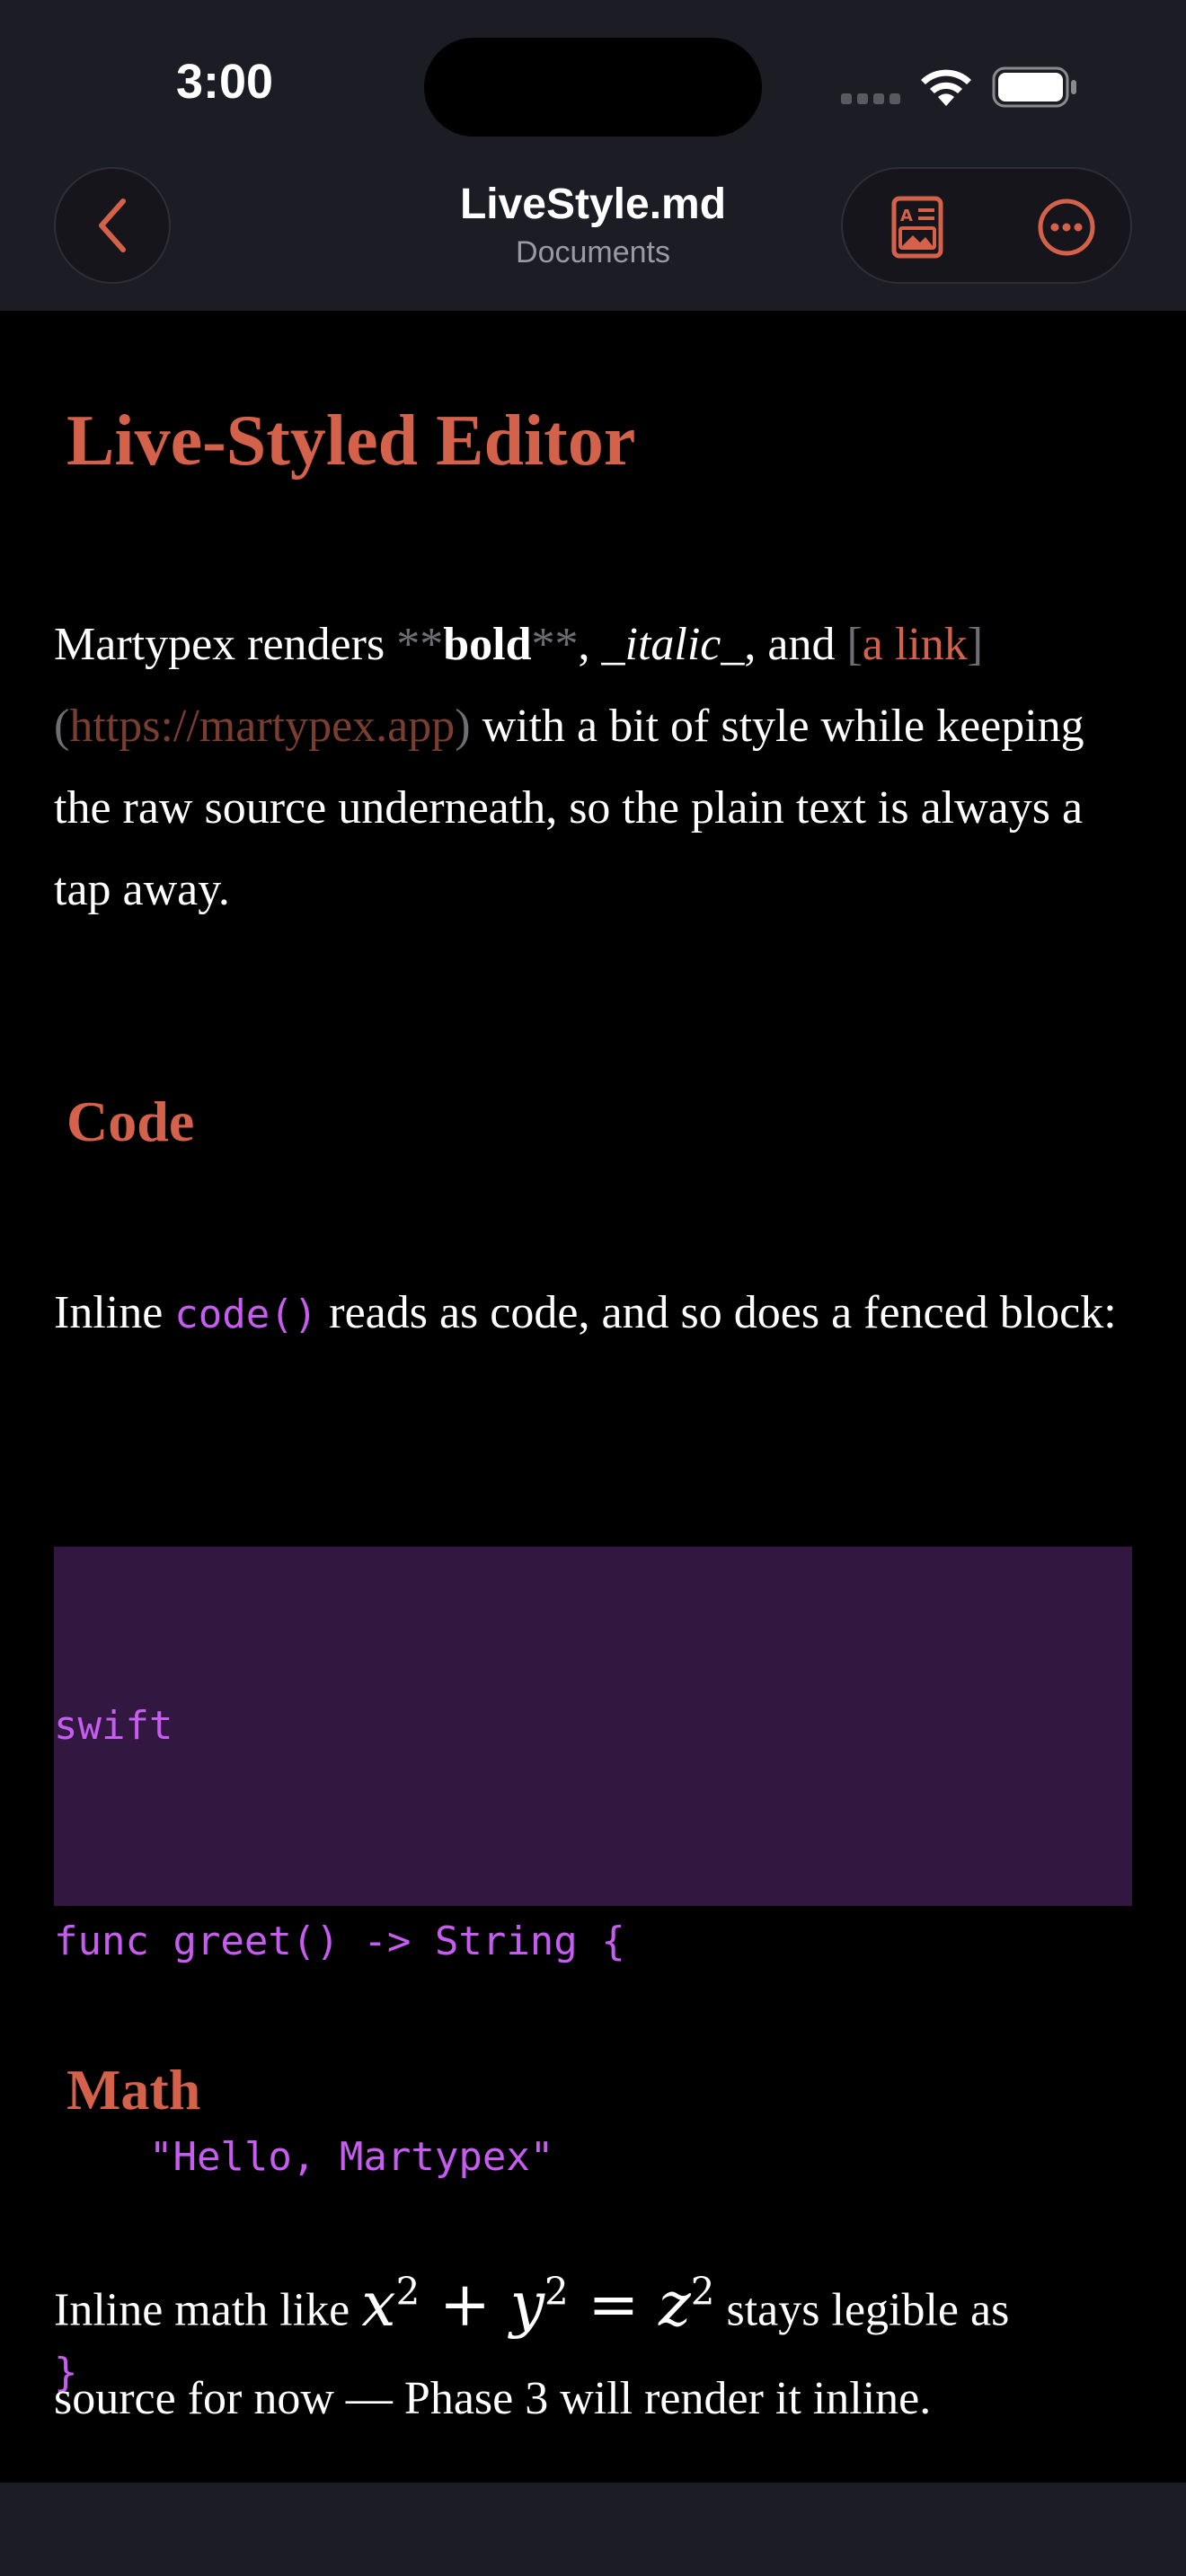 This screenshot has height=2576, width=1186. Describe the element at coordinates (946, 87) in the screenshot. I see `wifi-icon` at that location.